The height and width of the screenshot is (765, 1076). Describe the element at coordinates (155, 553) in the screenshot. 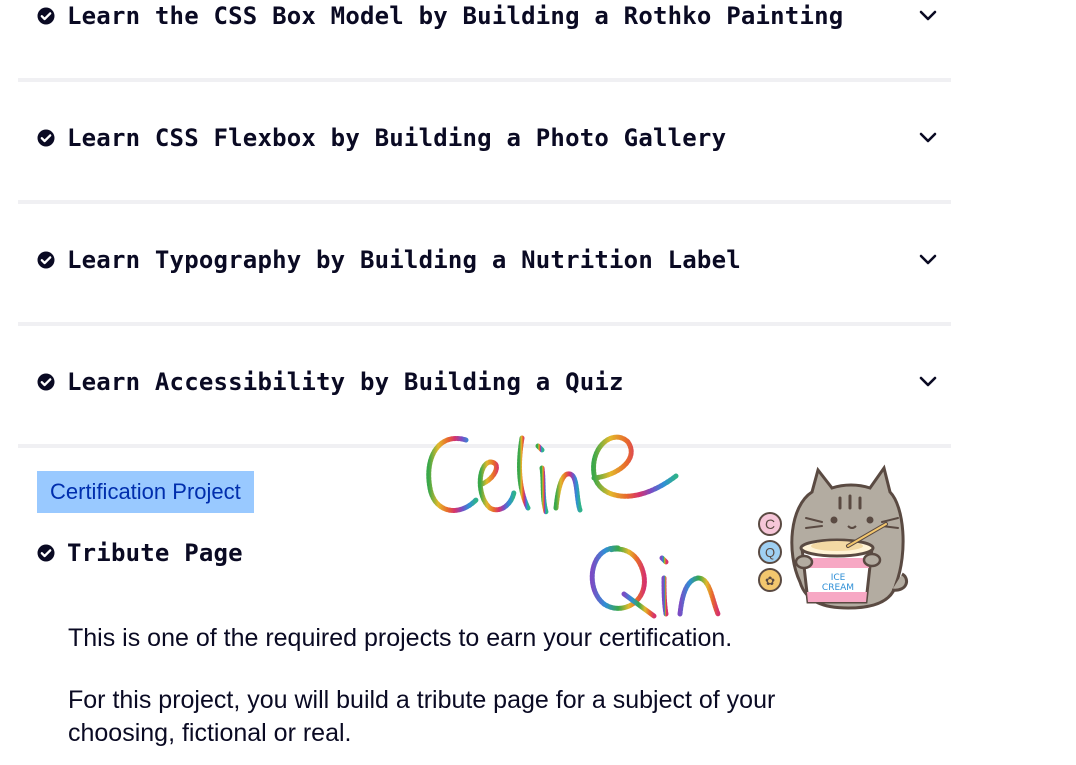

I see `project-title: Tribute Page` at that location.